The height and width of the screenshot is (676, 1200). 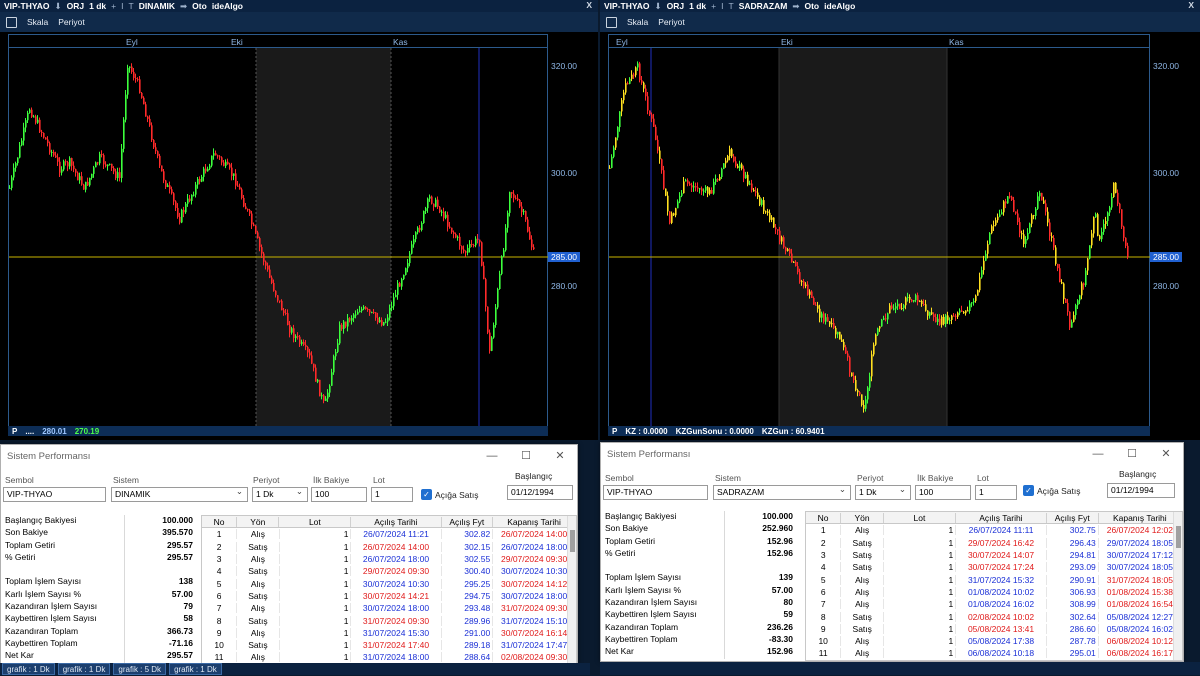 What do you see at coordinates (179, 493) in the screenshot?
I see `system-select: DINAMIK` at bounding box center [179, 493].